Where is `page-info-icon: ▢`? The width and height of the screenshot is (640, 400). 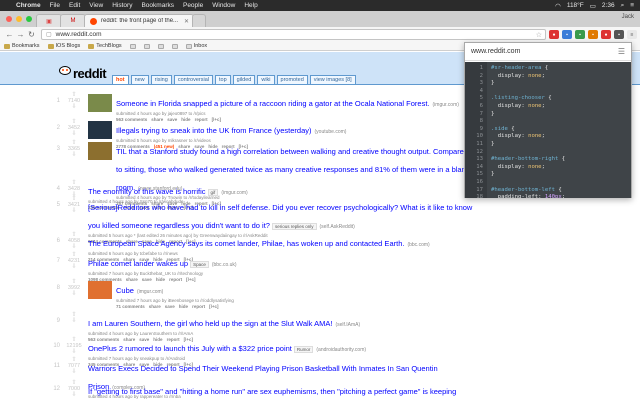 page-info-icon: ▢ is located at coordinates (49, 34).